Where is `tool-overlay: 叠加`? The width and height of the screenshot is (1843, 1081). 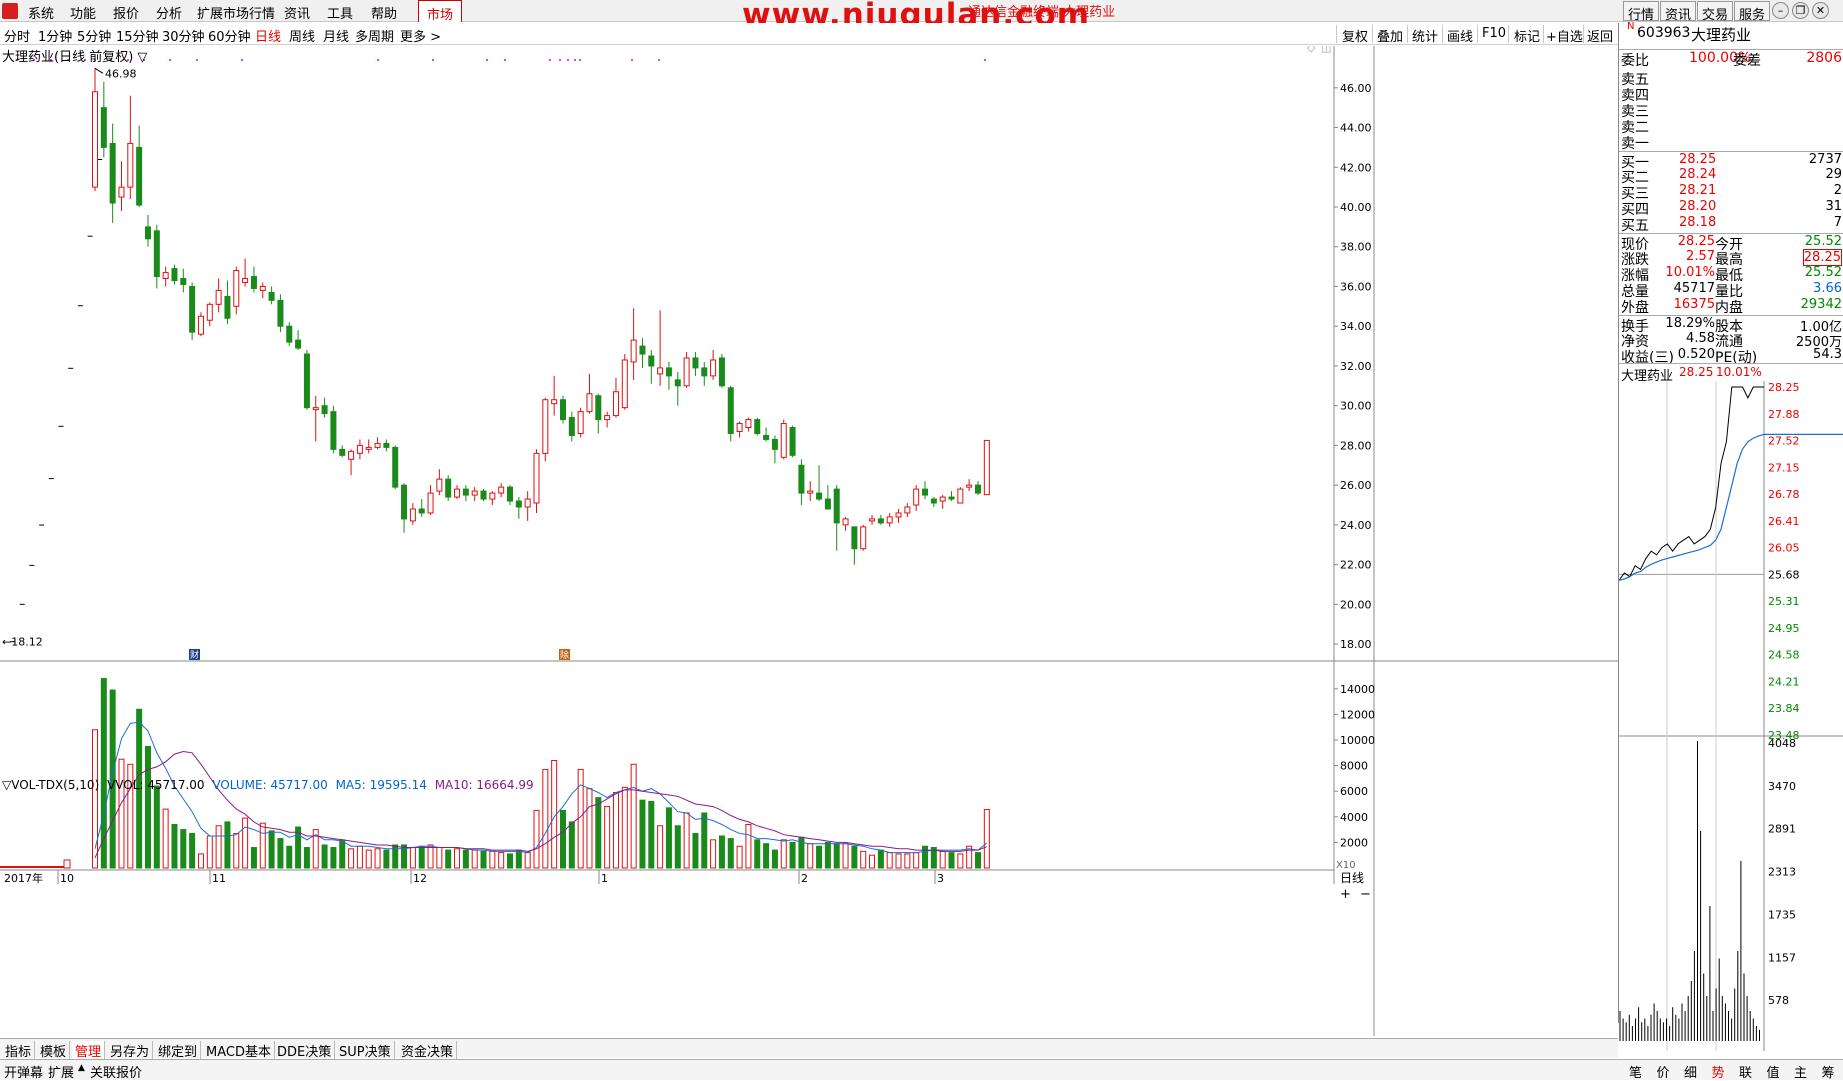
tool-overlay: 叠加 is located at coordinates (1390, 35).